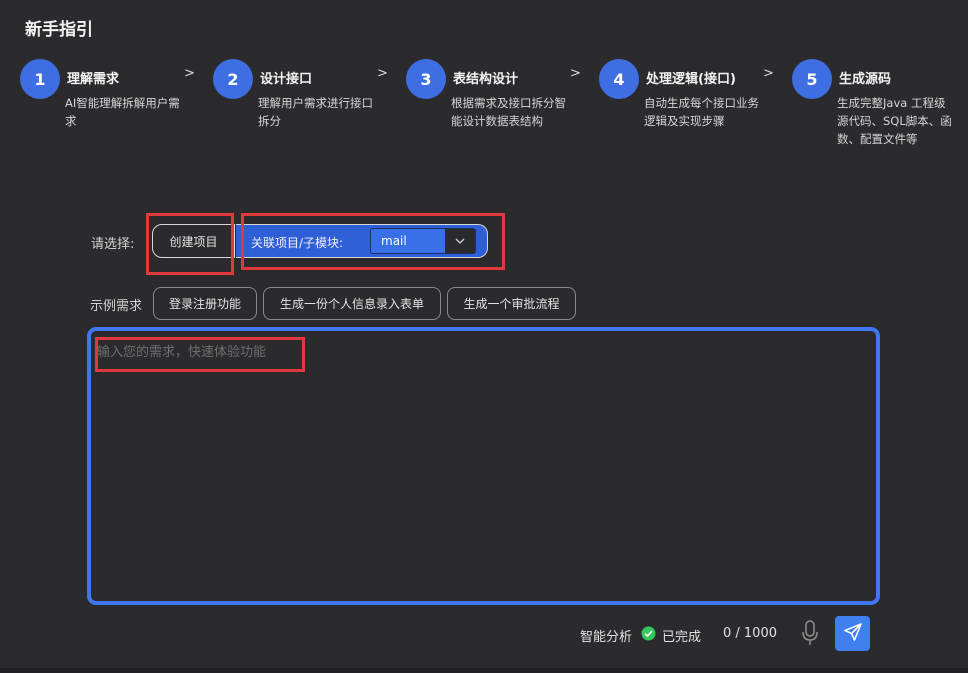  Describe the element at coordinates (116, 306) in the screenshot. I see `examples-label: 示例需求` at that location.